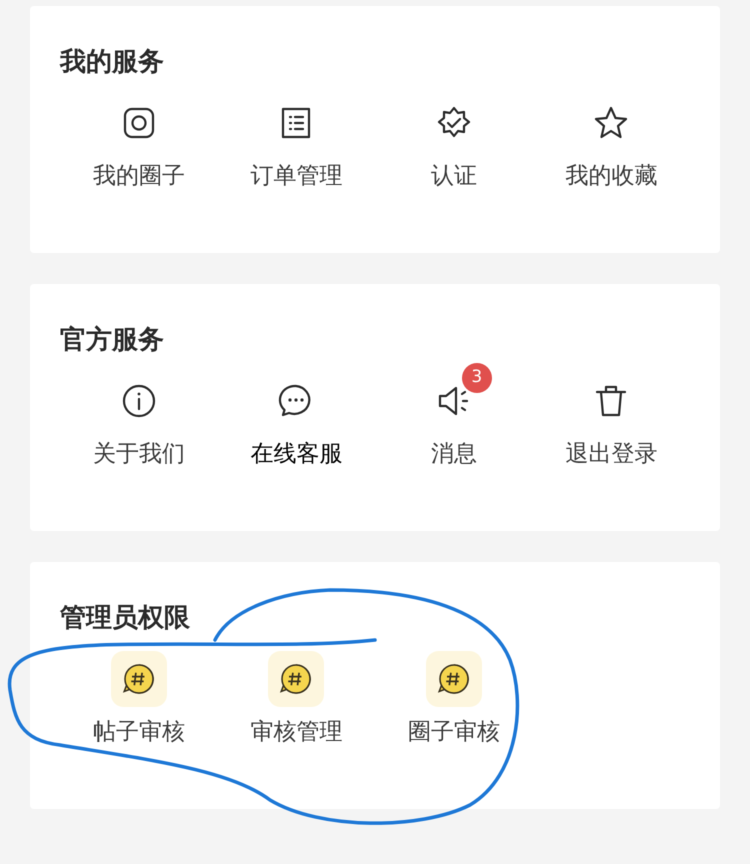 This screenshot has height=864, width=750. I want to click on menu-label: 我的圈子, so click(138, 176).